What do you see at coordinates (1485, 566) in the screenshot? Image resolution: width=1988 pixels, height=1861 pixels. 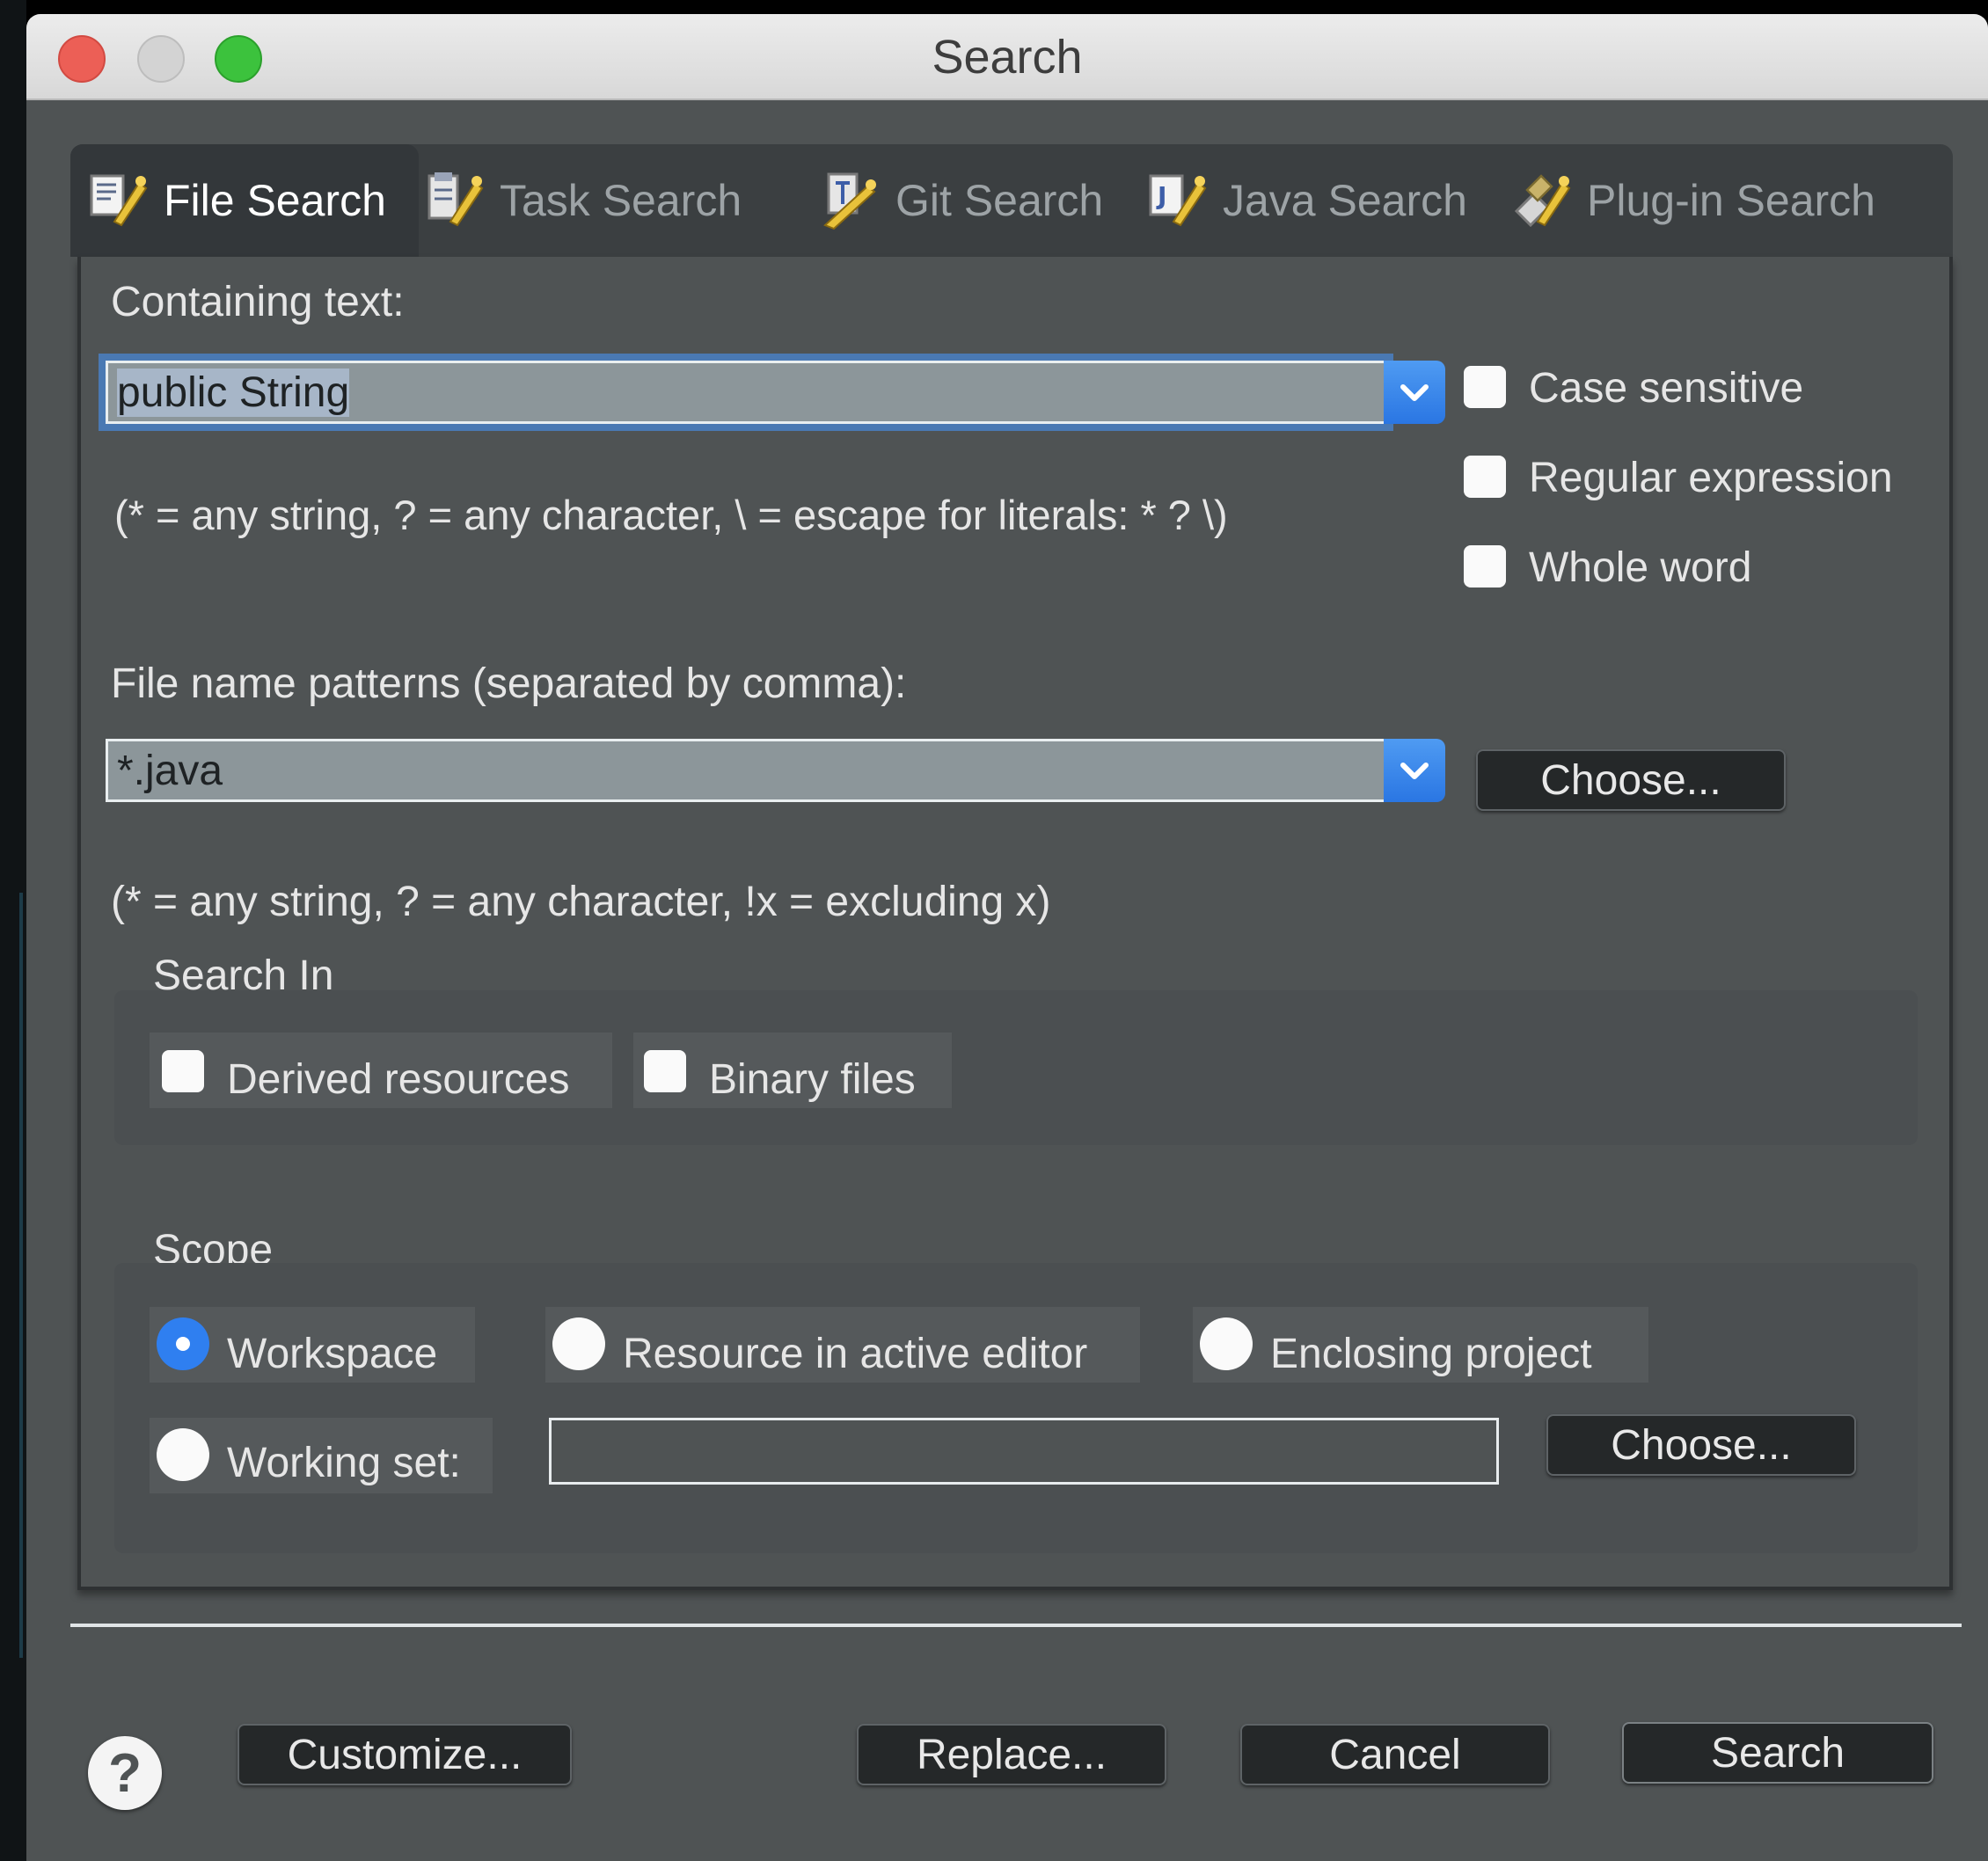 I see `whole-word-checkbox` at bounding box center [1485, 566].